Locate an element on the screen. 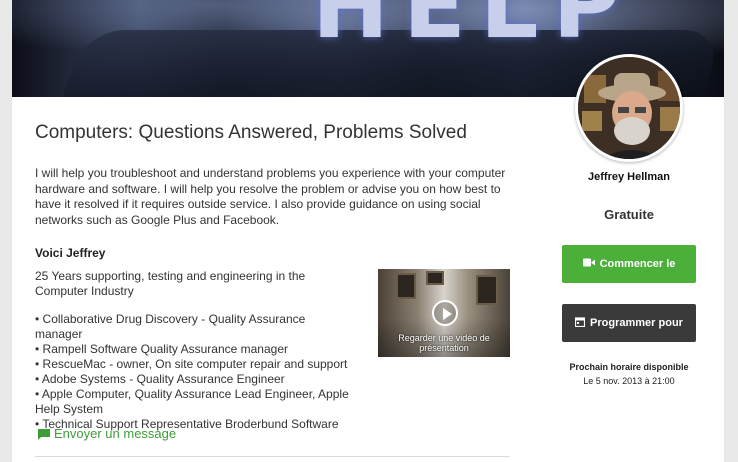 This screenshot has width=738, height=462. send-message-link: Envoyer un message is located at coordinates (107, 433).